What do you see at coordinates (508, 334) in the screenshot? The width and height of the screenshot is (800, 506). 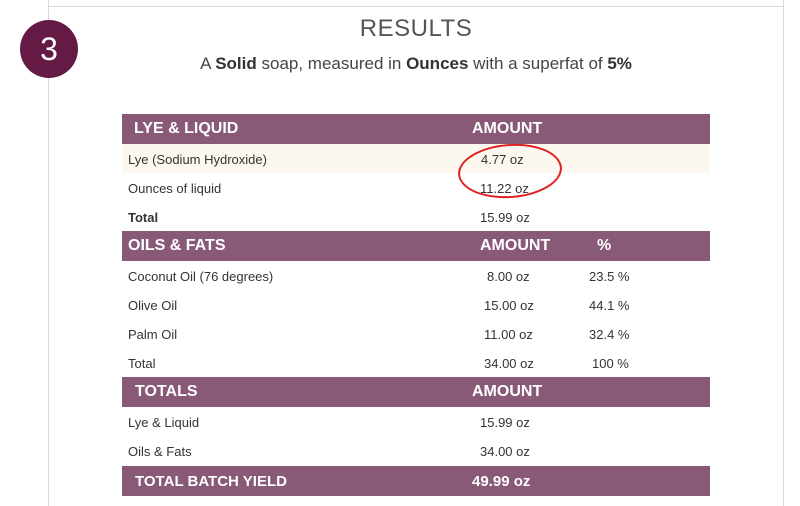 I see `row-amount: 11.00 oz` at bounding box center [508, 334].